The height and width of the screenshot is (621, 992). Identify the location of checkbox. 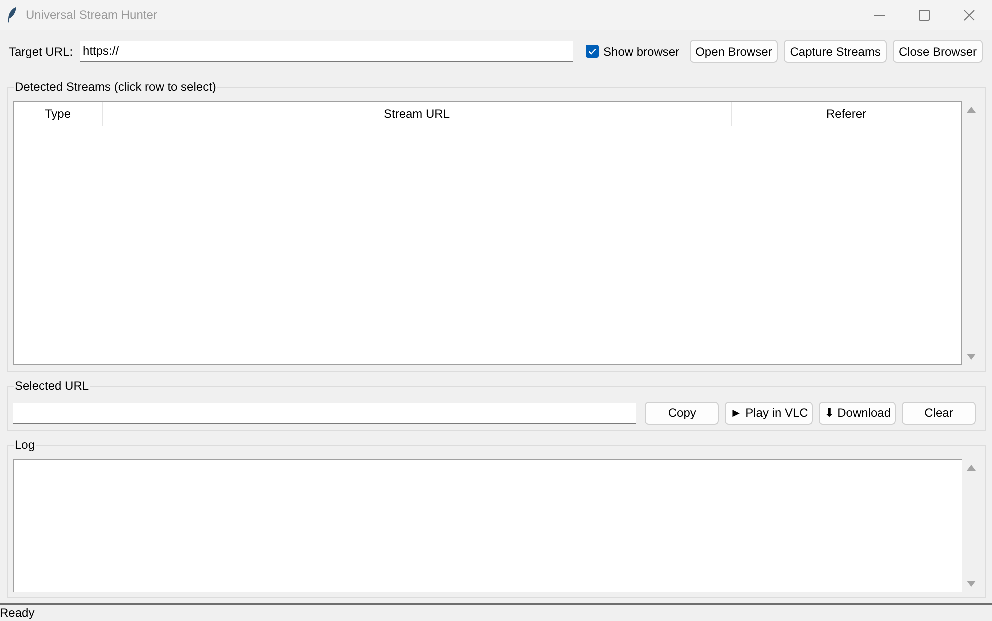
(592, 51).